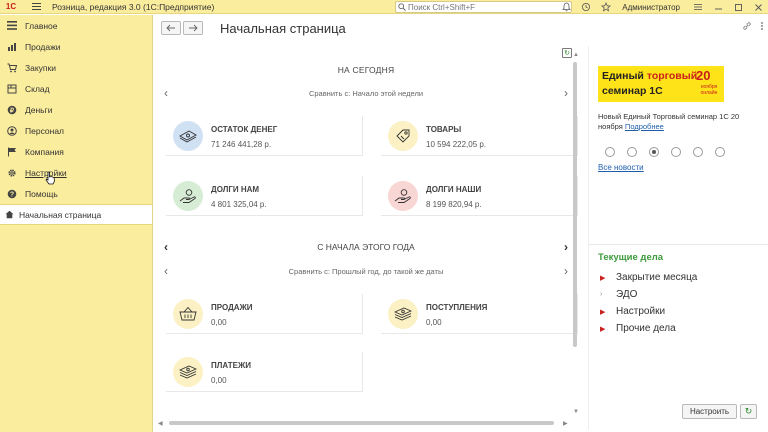 The height and width of the screenshot is (432, 768). What do you see at coordinates (188, 314) in the screenshot?
I see `basket-icon` at bounding box center [188, 314].